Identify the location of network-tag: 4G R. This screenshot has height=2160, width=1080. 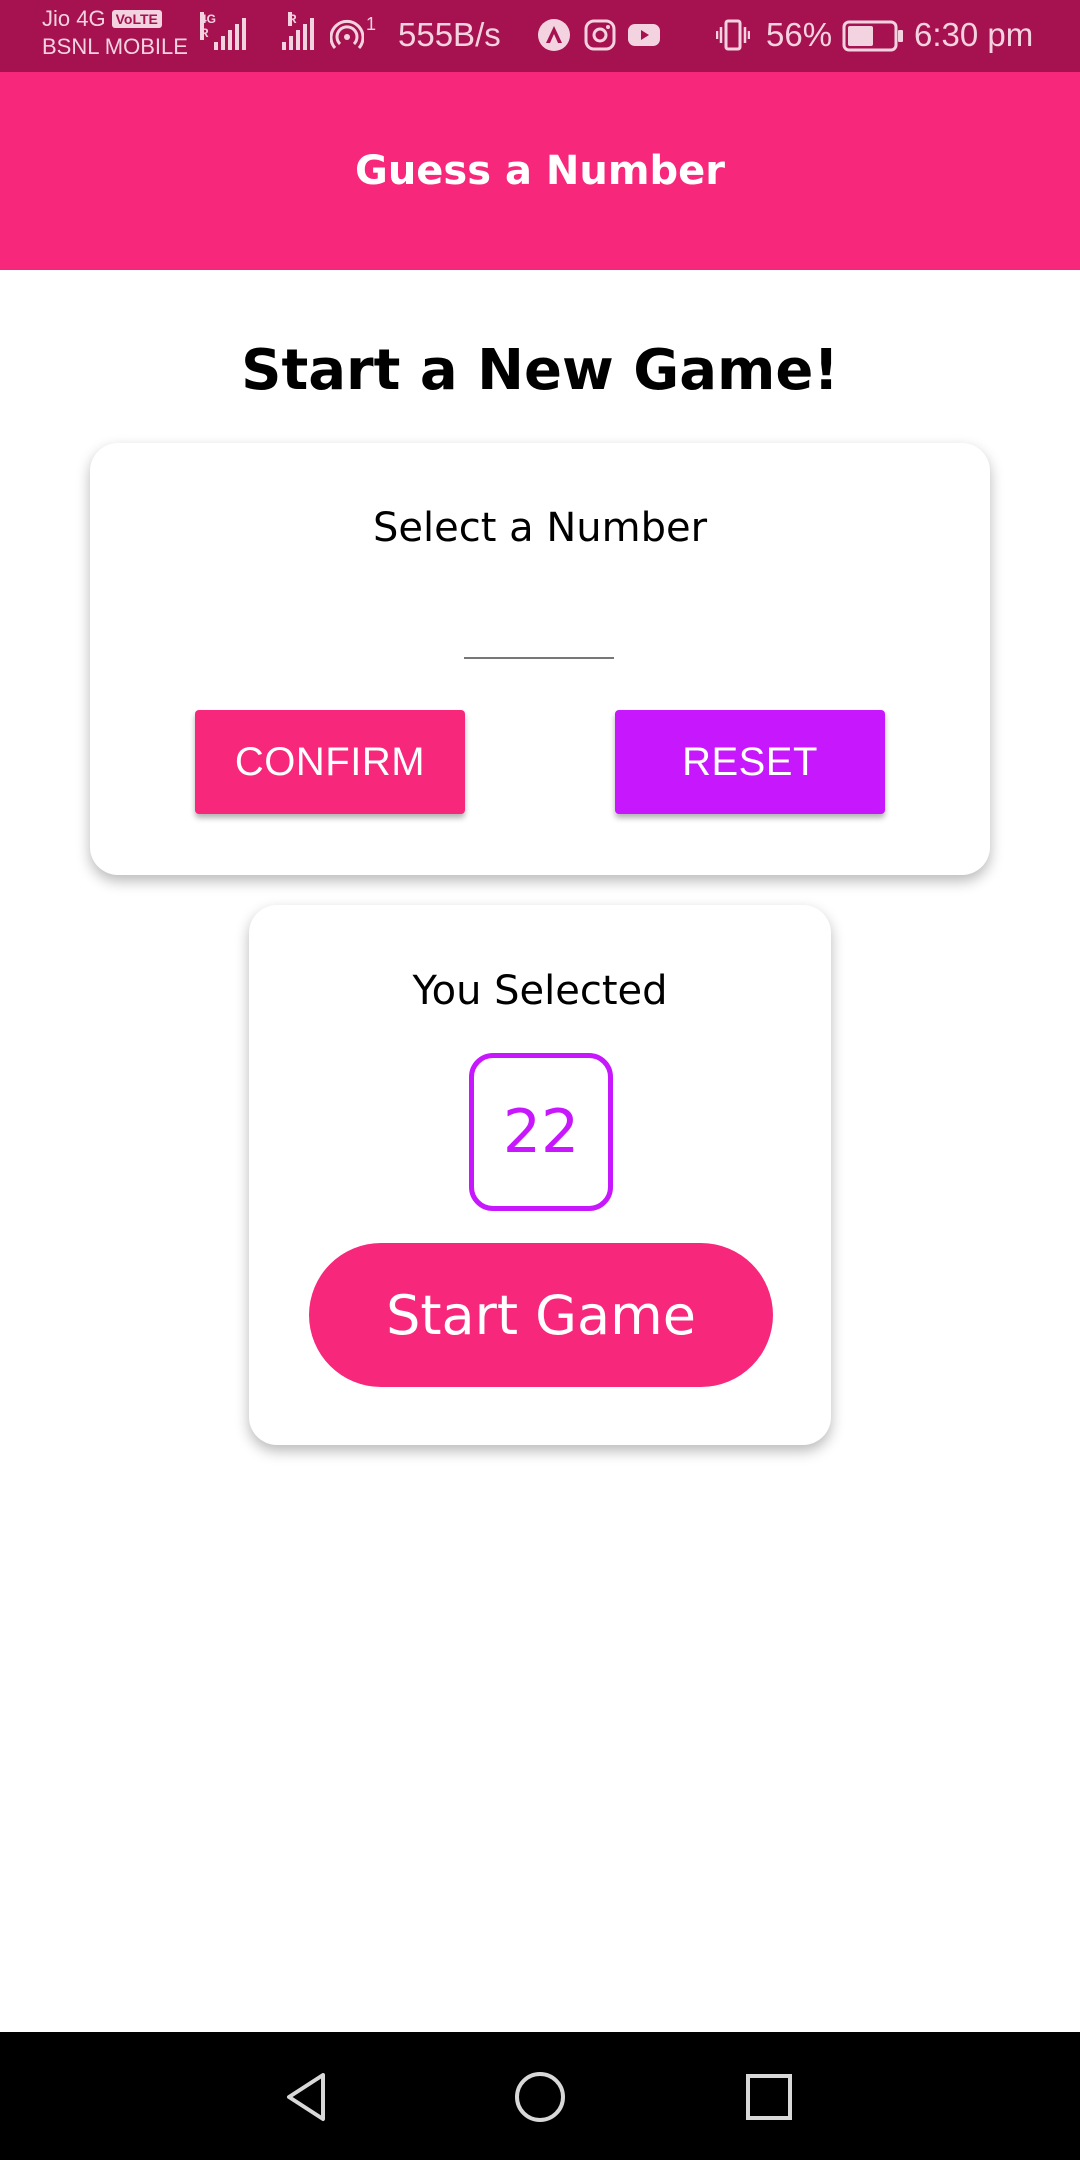
(208, 26).